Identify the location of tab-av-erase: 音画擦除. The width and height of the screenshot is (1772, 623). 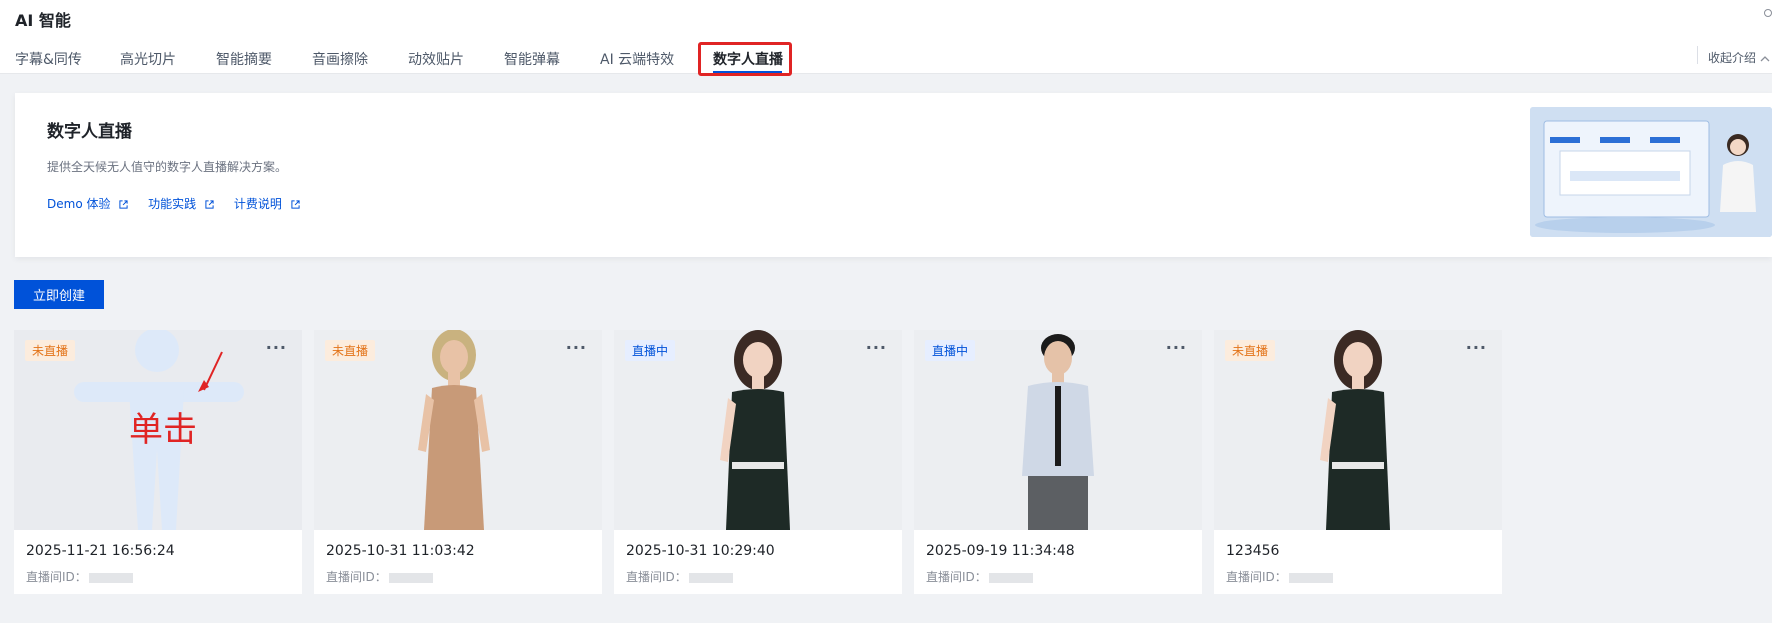
(340, 59).